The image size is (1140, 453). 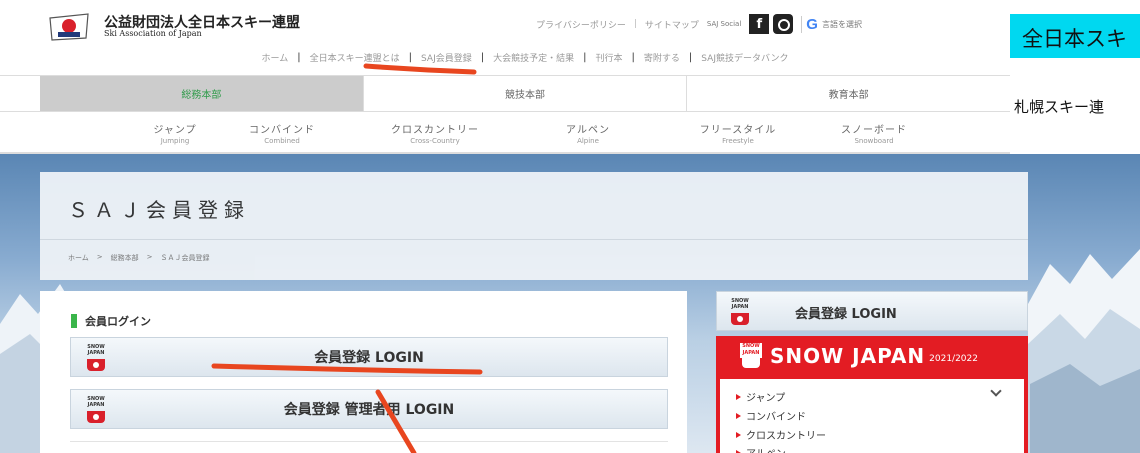 What do you see at coordinates (588, 141) in the screenshot?
I see `discipline-label-en: Alpine` at bounding box center [588, 141].